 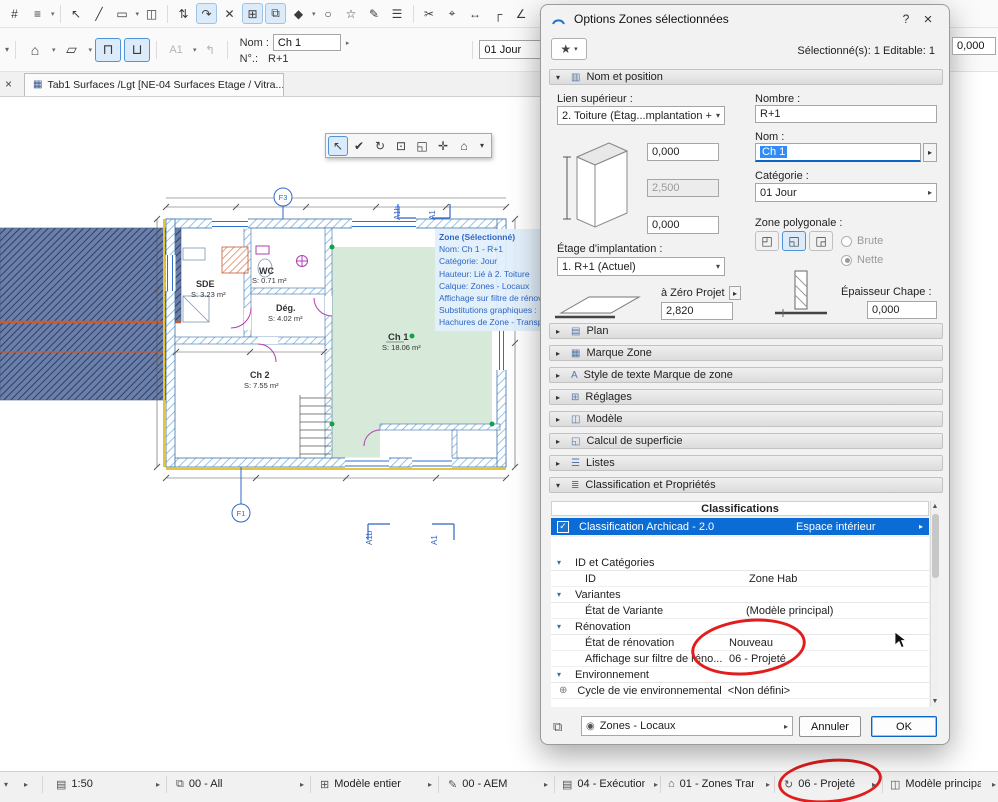 I want to click on corner-tool-icon: ┌, so click(x=498, y=13).